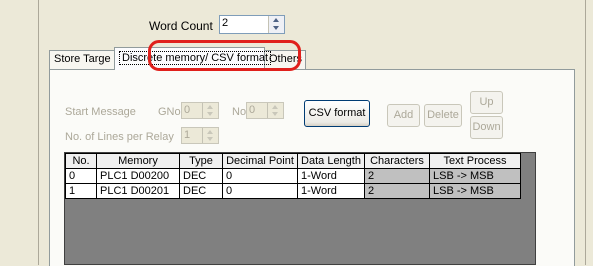  Describe the element at coordinates (337, 113) in the screenshot. I see `csv-format-button: CSV format` at that location.